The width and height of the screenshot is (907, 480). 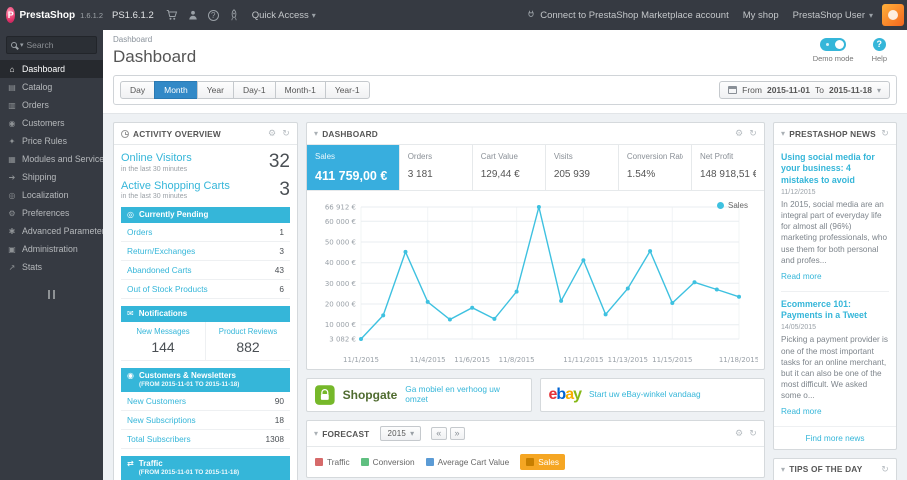 I want to click on svg-text: 10 000 €, so click(x=340, y=325).